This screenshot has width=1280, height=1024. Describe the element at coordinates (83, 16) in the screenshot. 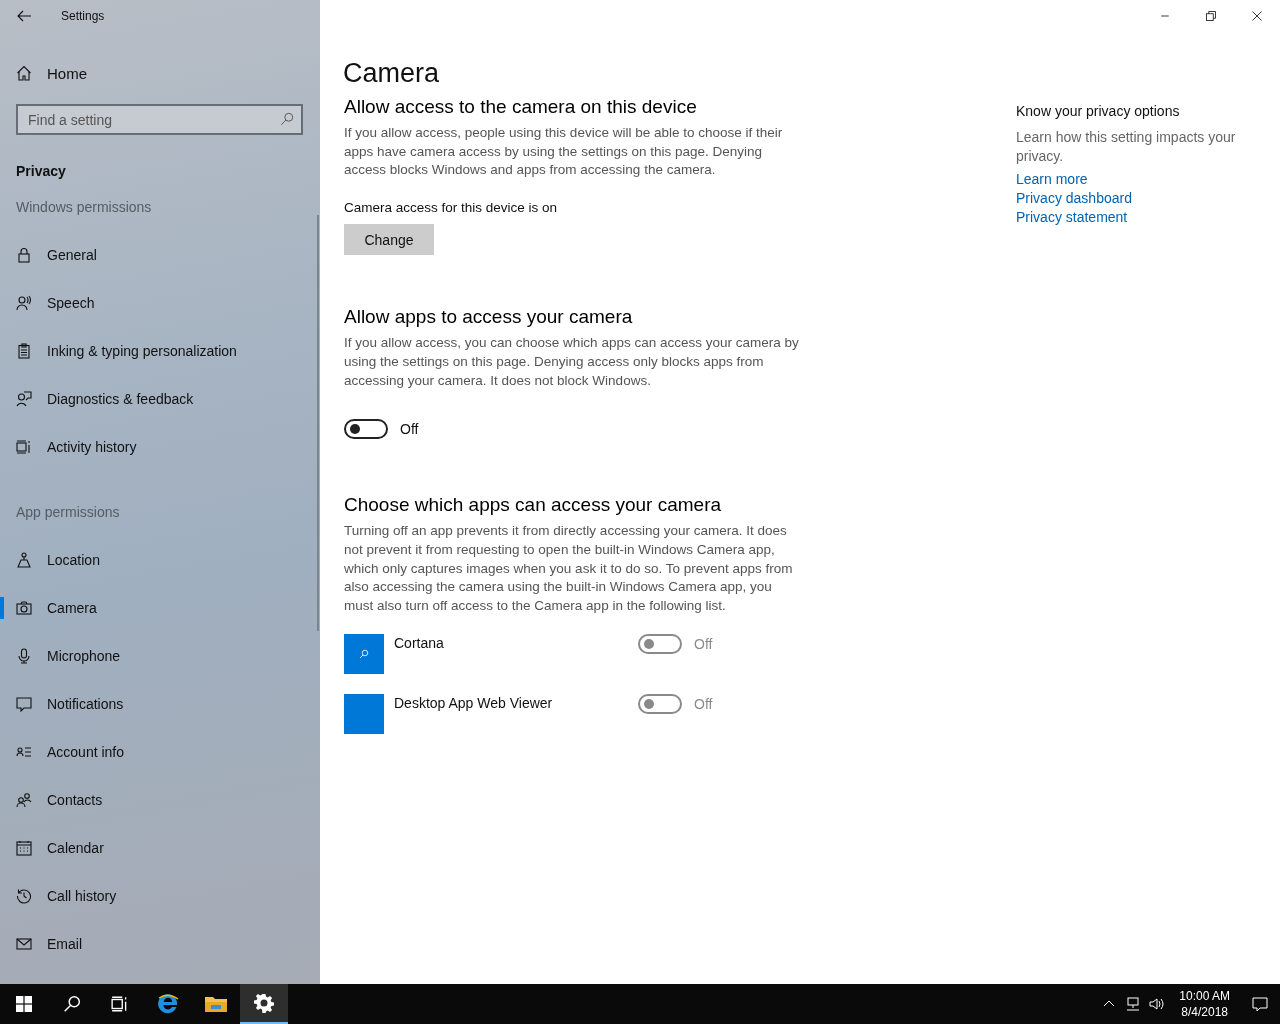

I see `window-title: Settings` at that location.